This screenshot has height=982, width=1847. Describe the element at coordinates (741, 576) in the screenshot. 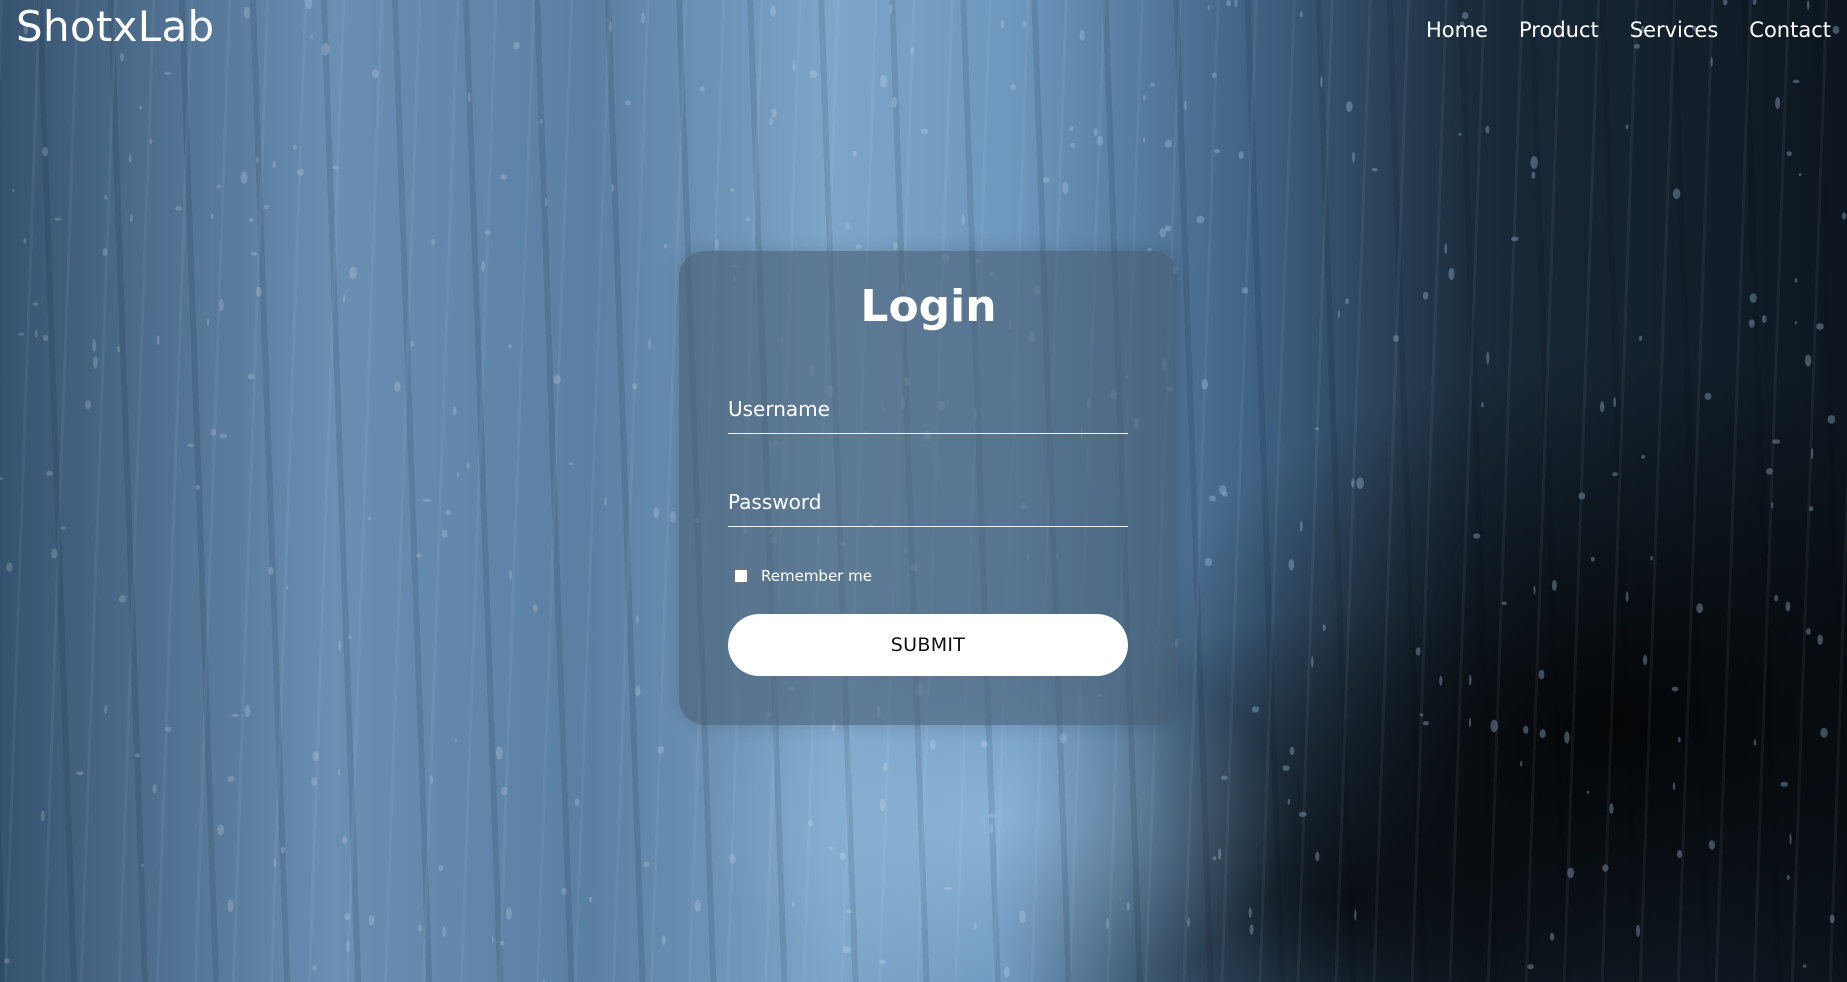

I see `remember-me-checkbox` at that location.